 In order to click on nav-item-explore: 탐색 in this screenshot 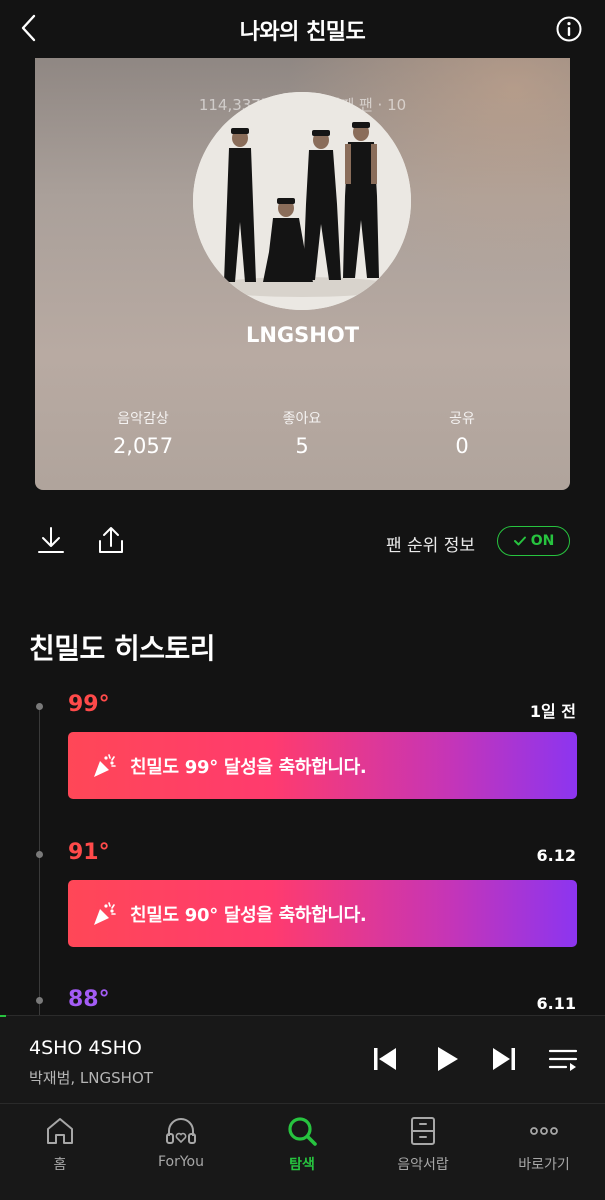, I will do `click(302, 1144)`.